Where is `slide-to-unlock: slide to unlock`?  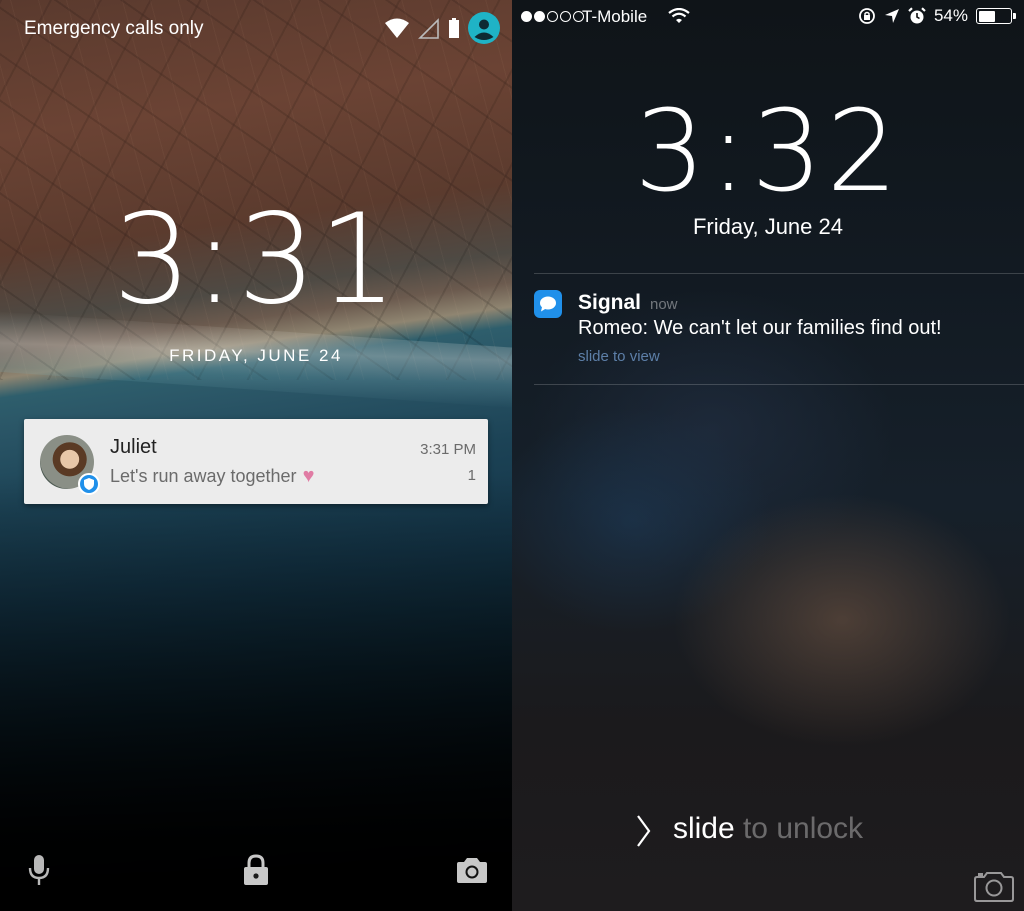
slide-to-unlock: slide to unlock is located at coordinates (768, 829).